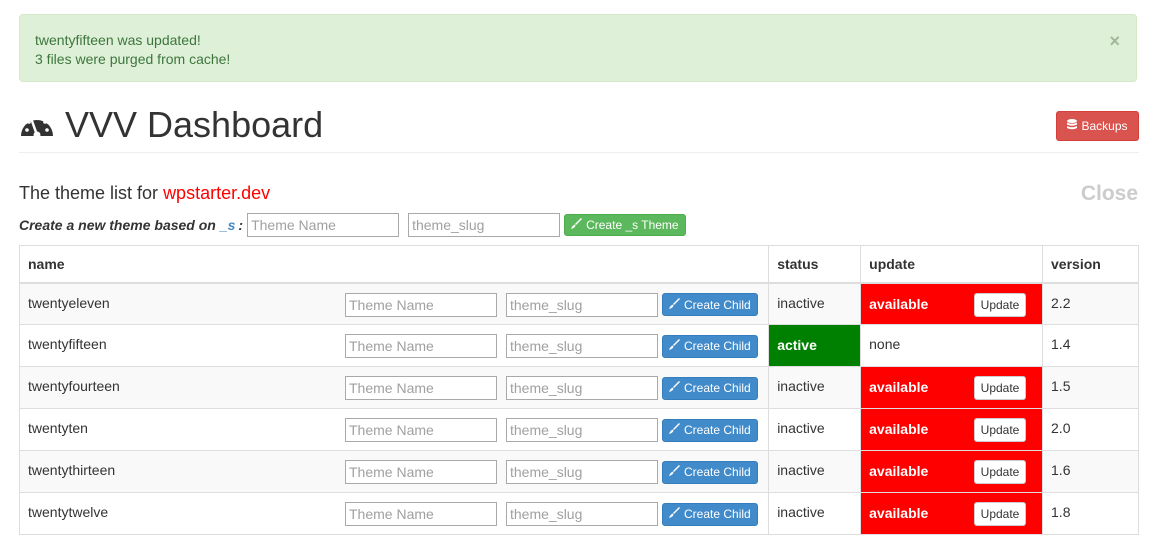 The height and width of the screenshot is (552, 1156). What do you see at coordinates (815, 264) in the screenshot?
I see `column-header-status: status` at bounding box center [815, 264].